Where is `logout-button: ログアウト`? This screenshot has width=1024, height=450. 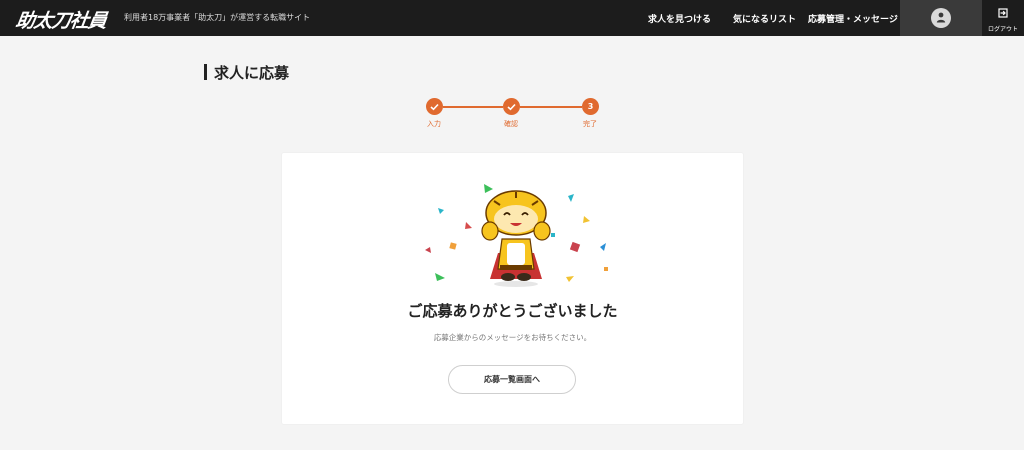
logout-button: ログアウト is located at coordinates (1003, 18).